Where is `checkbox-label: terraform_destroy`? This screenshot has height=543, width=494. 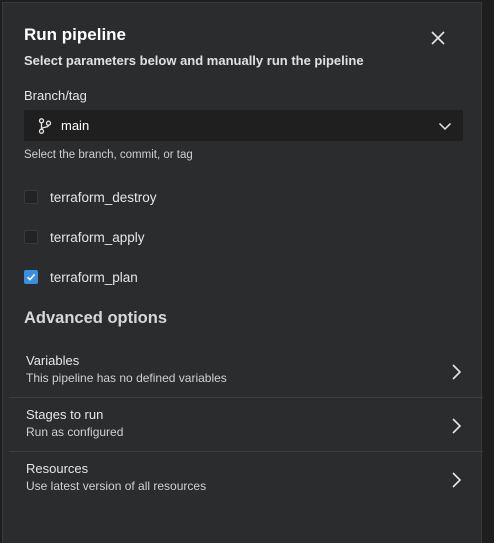 checkbox-label: terraform_destroy is located at coordinates (103, 197).